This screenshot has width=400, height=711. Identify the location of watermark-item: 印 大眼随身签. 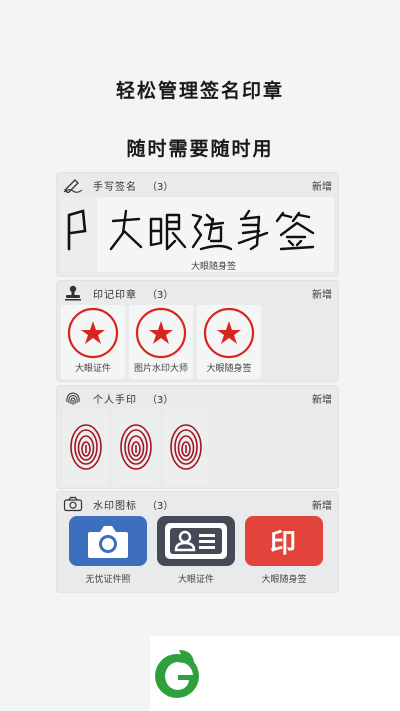
(284, 550).